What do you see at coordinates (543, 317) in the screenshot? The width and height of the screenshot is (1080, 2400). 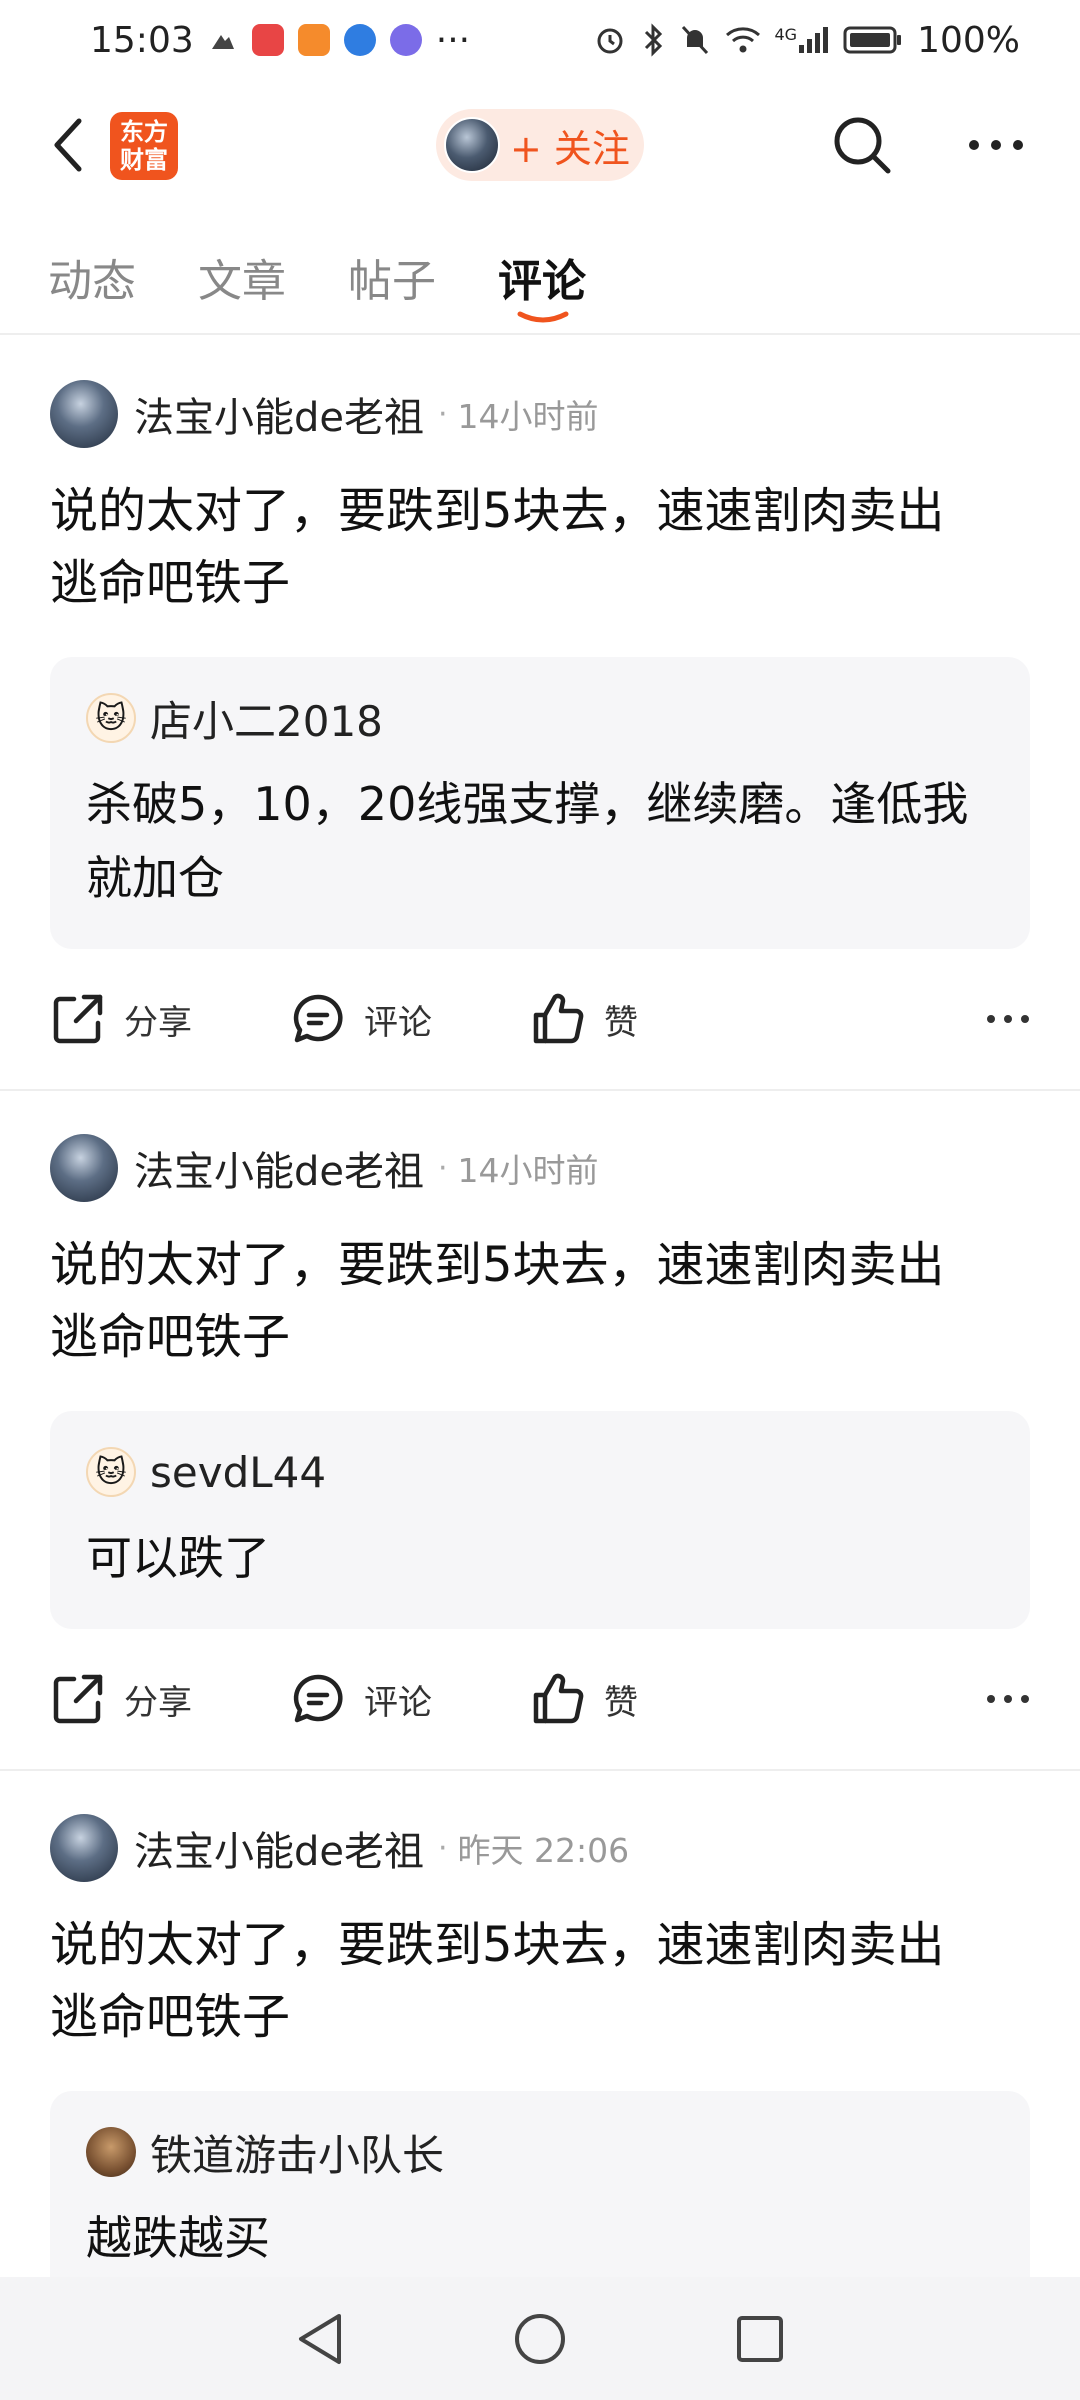 I see `active-tab-indicator` at bounding box center [543, 317].